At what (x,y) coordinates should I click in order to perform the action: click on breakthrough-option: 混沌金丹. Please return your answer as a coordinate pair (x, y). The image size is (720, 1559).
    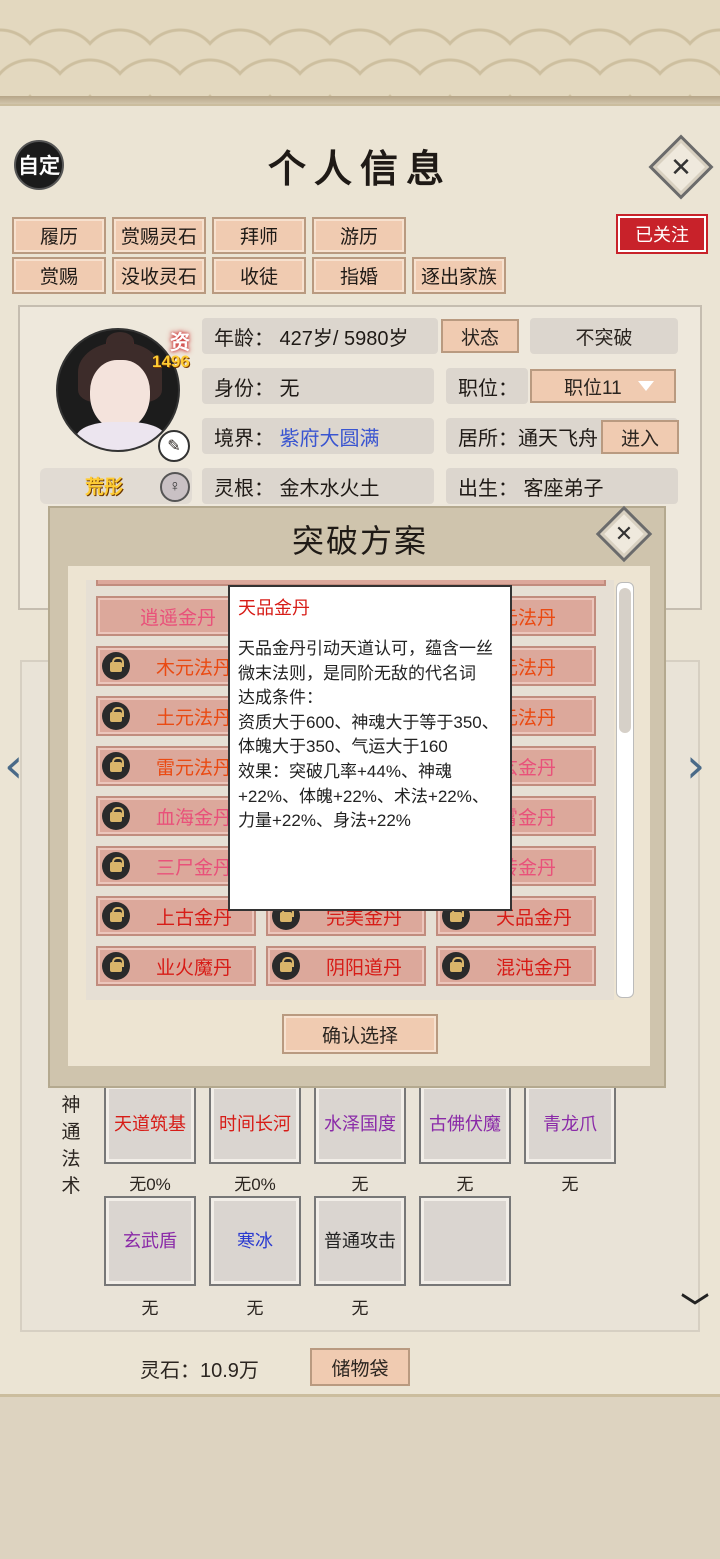
    Looking at the image, I should click on (516, 966).